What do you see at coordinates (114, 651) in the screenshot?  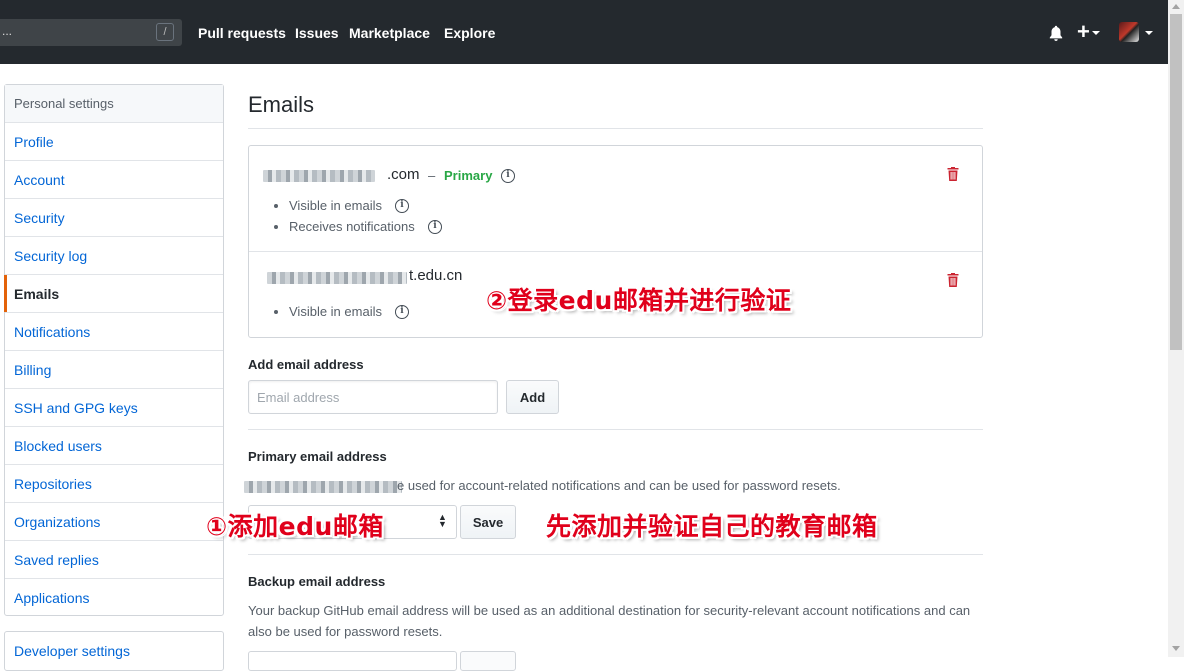 I see `sidebar-item-developer-settings: Developer settings` at bounding box center [114, 651].